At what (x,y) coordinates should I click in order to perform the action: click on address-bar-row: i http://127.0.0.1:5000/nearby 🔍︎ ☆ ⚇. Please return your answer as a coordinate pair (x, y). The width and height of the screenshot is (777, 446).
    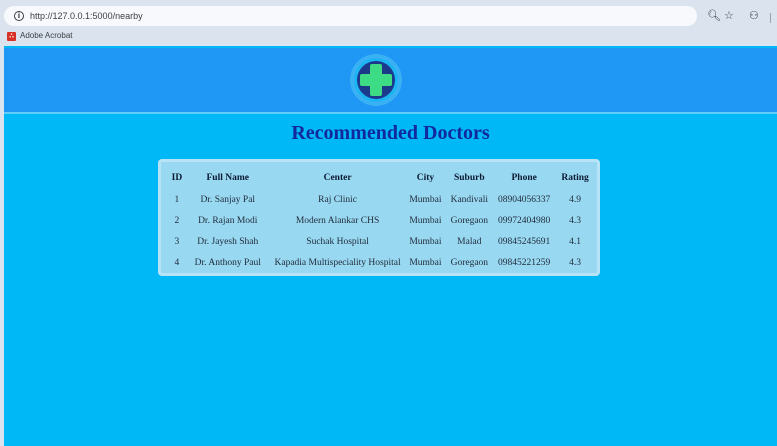
    Looking at the image, I should click on (388, 16).